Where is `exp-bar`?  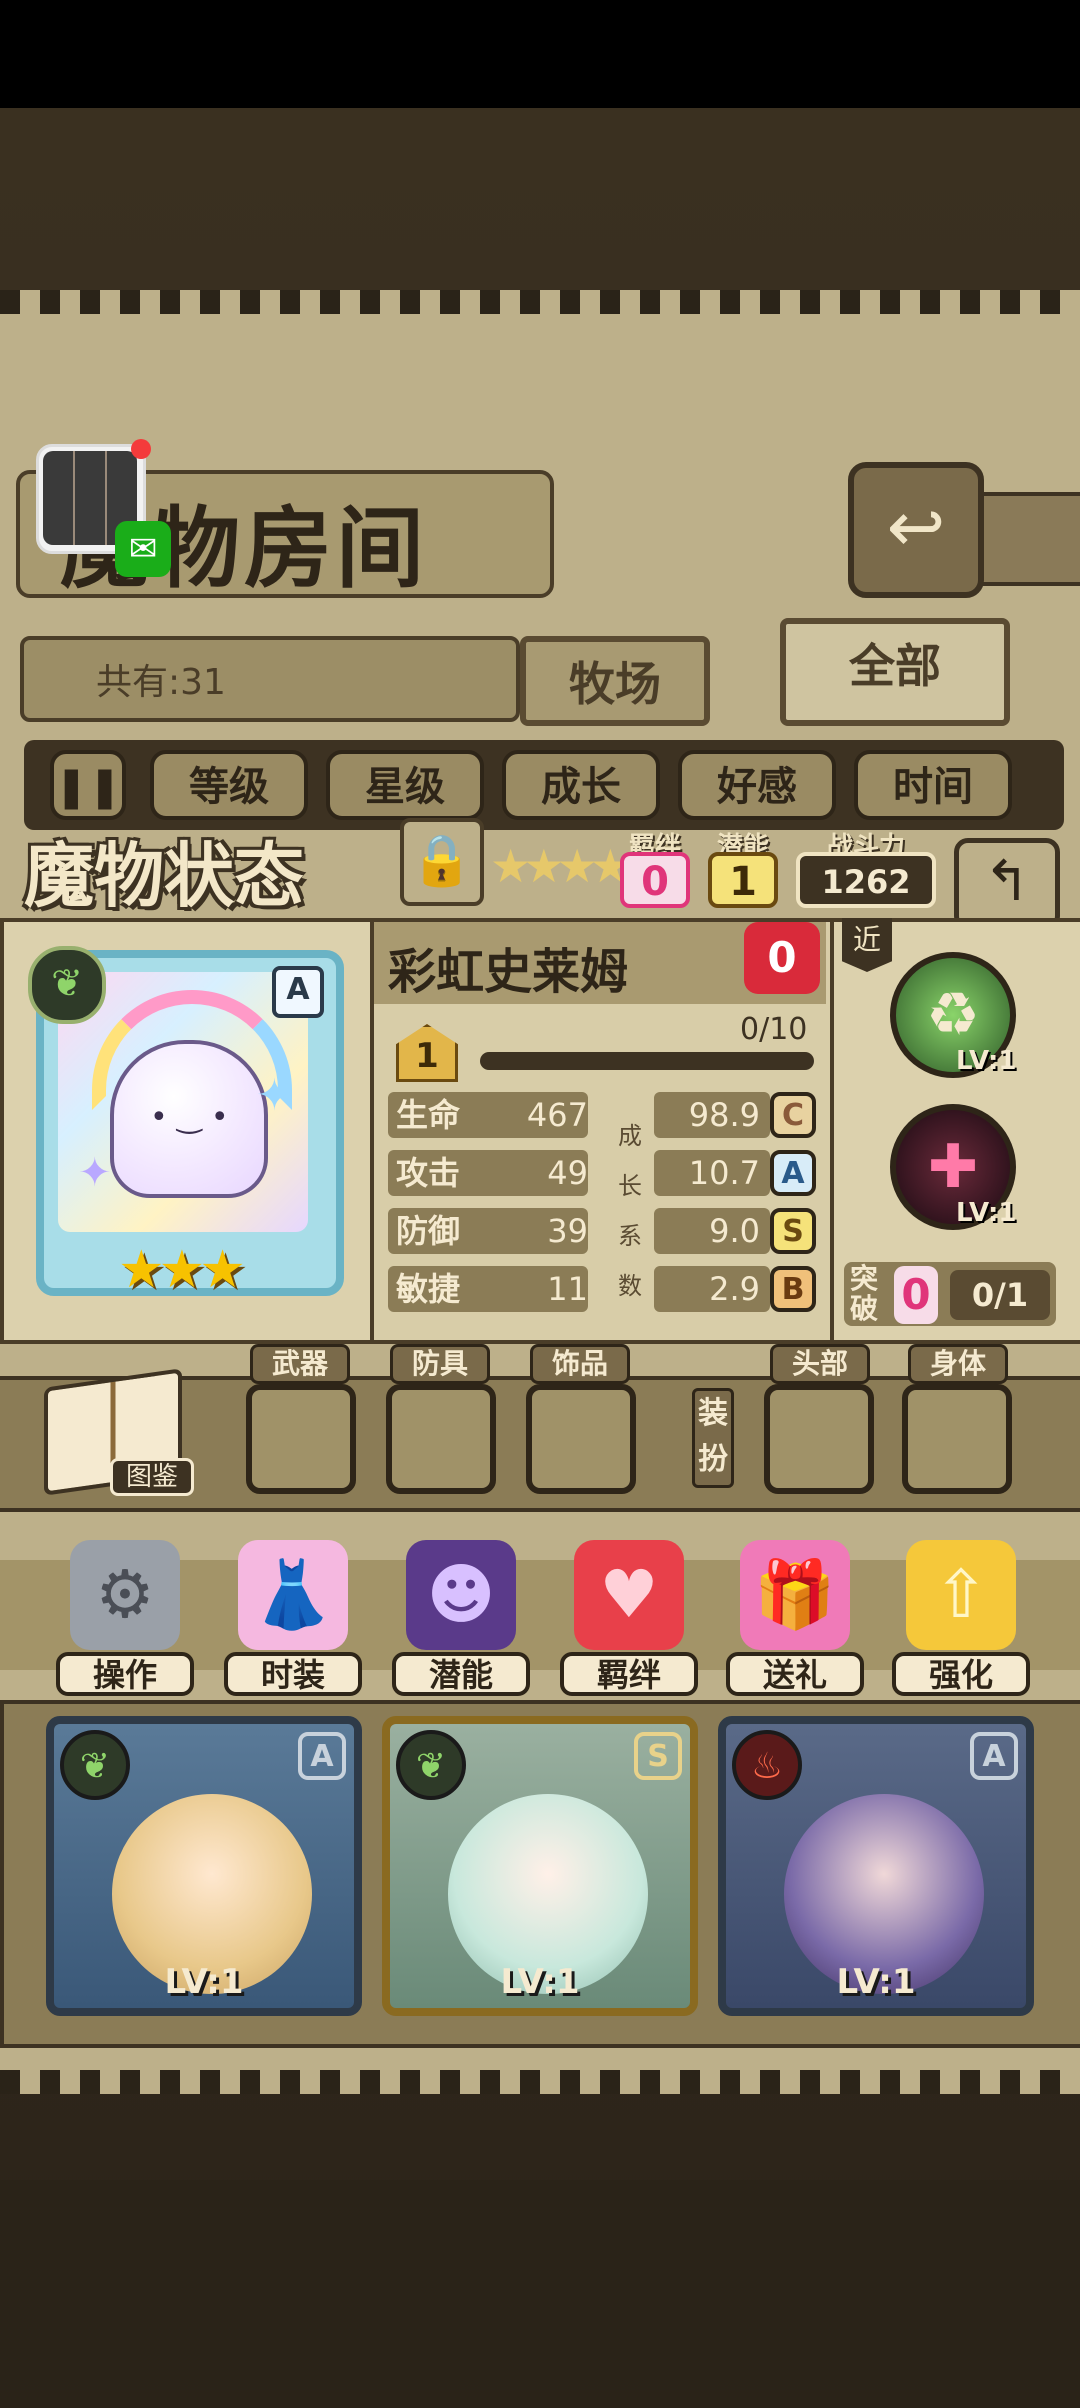 exp-bar is located at coordinates (647, 1061).